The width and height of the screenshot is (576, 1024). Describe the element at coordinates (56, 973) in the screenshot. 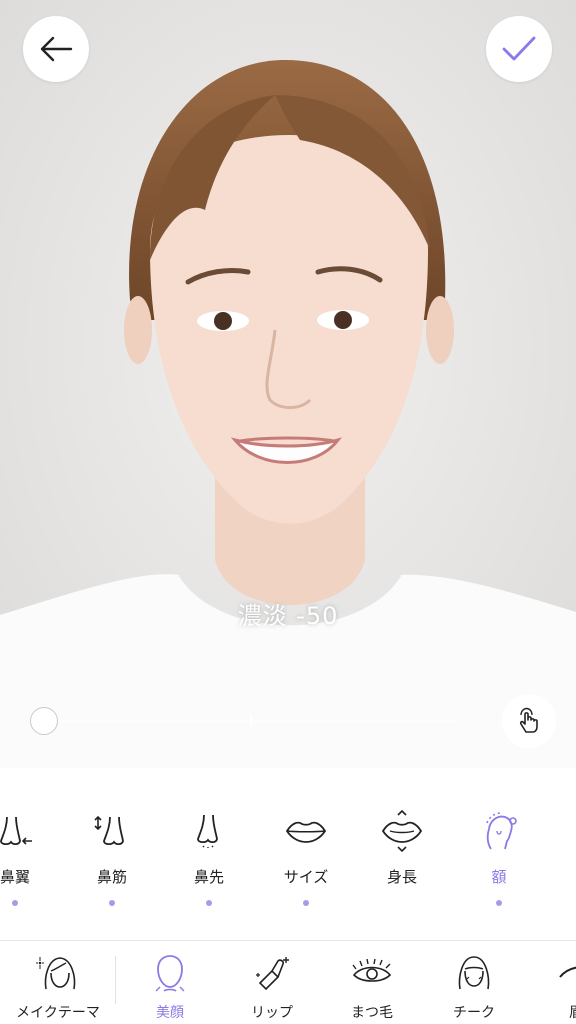

I see `makeup-theme-icon` at that location.